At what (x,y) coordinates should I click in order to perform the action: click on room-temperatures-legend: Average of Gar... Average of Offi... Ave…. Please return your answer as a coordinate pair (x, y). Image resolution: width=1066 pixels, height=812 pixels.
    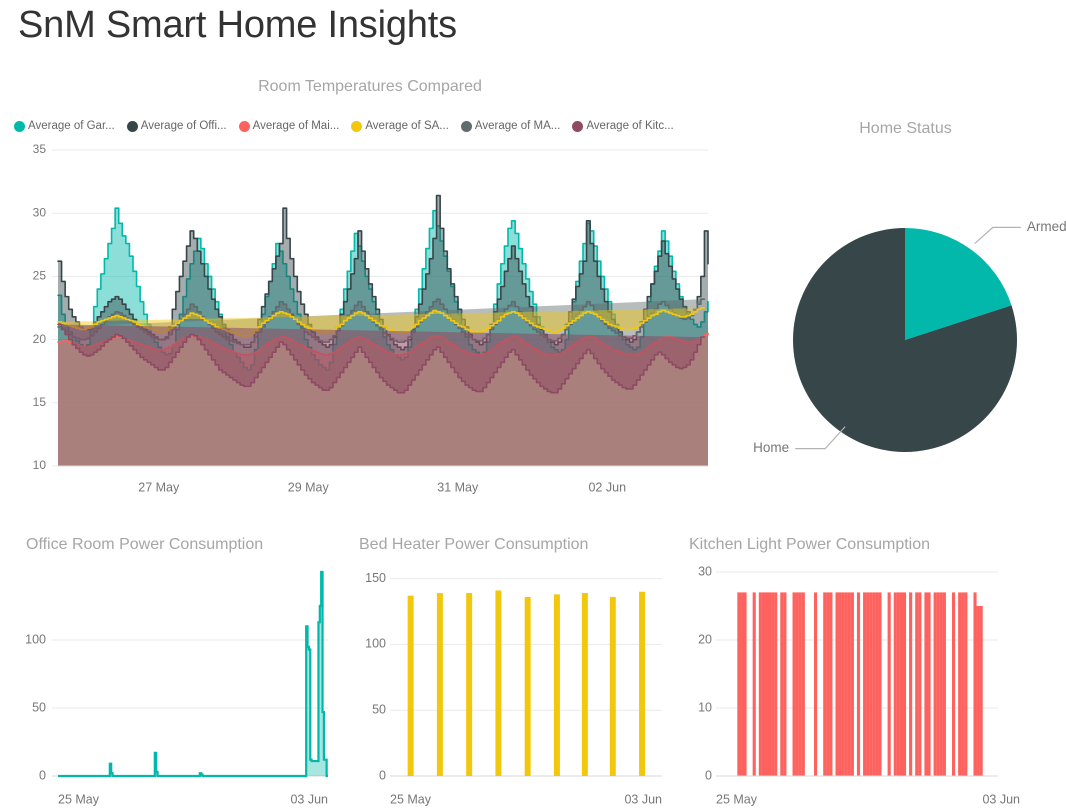
    Looking at the image, I should click on (372, 126).